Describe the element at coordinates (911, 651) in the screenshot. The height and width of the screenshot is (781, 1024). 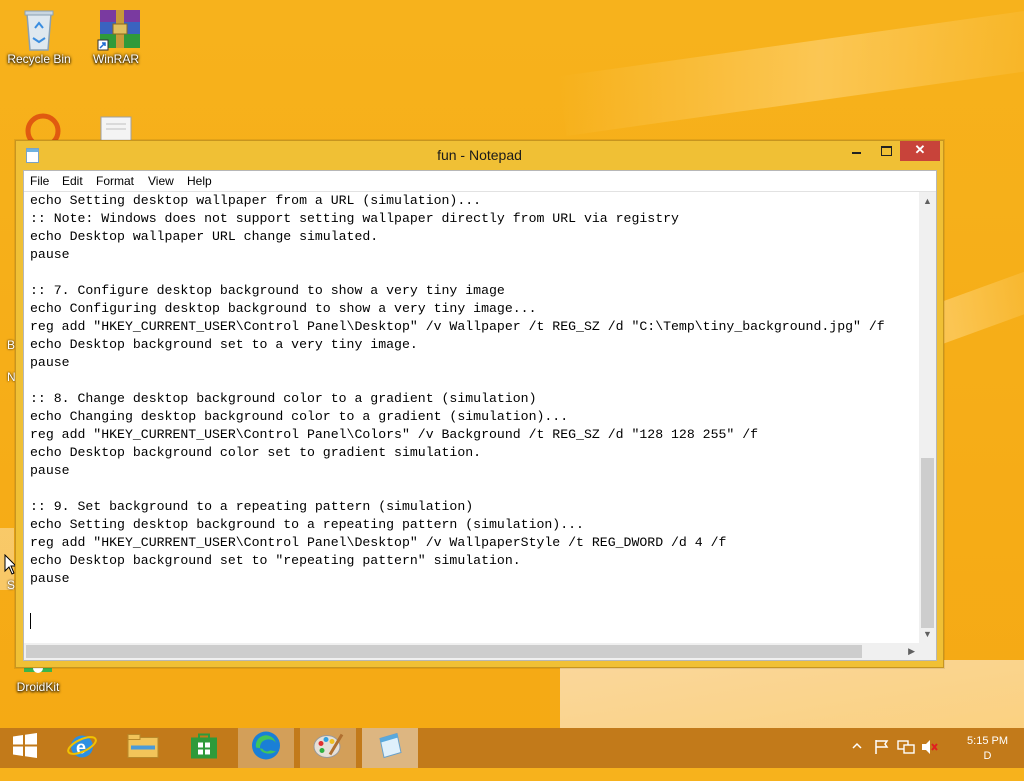
I see `scroll-right-arrow-icon: ▶` at that location.